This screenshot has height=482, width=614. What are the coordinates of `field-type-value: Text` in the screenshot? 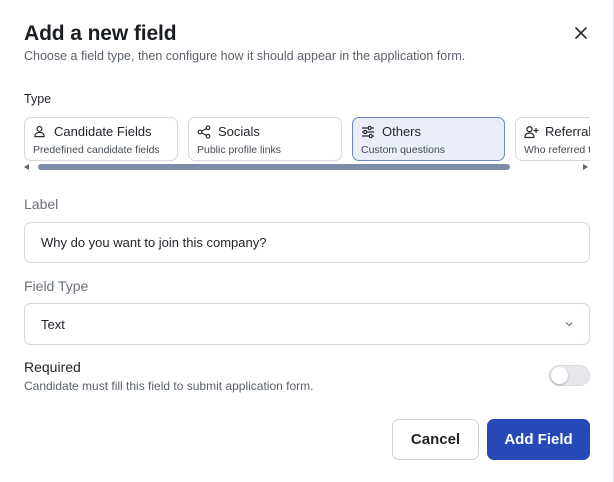 It's located at (53, 324).